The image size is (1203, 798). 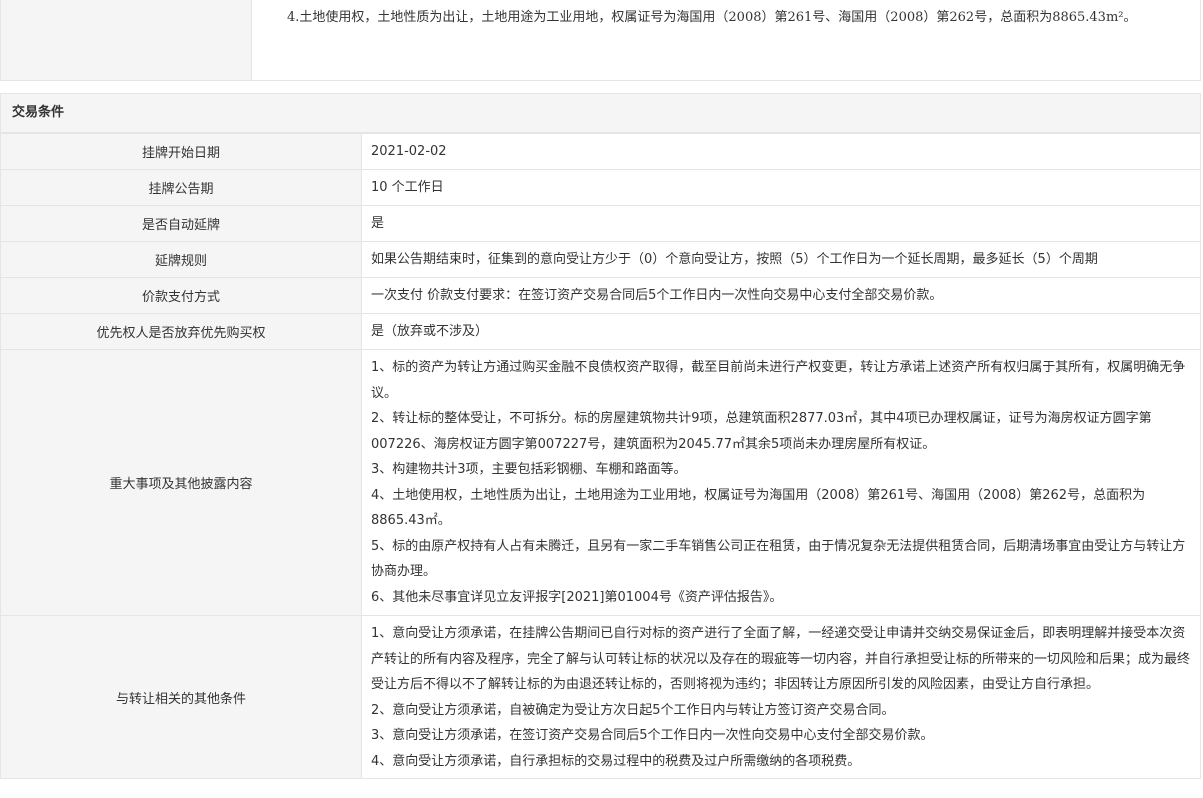 I want to click on list-item: 3、构建物共计3项，主要包括彩钢棚、车棚和路面等。, so click(x=529, y=469).